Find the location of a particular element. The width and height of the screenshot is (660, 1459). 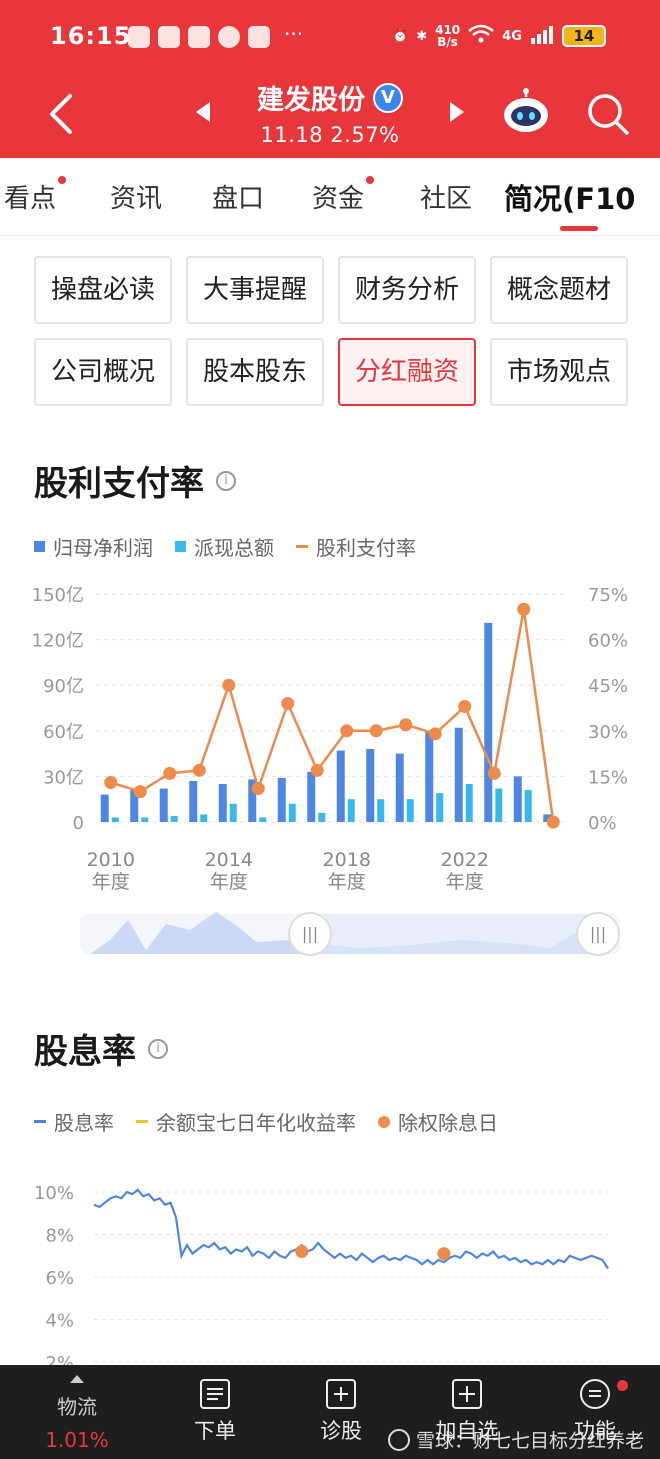

sector-change: 1.01% is located at coordinates (77, 1440).